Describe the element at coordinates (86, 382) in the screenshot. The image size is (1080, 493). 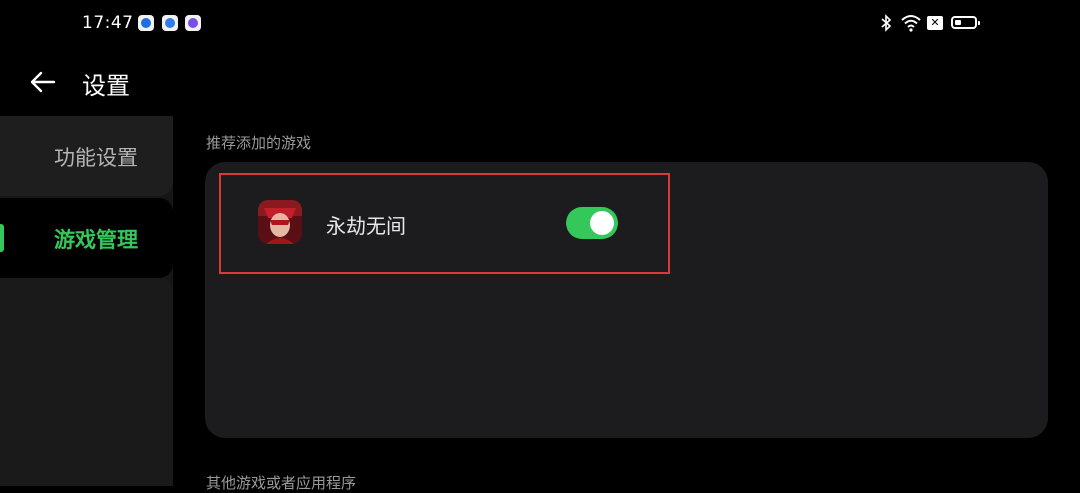
I see `sidebar-empty-area` at that location.